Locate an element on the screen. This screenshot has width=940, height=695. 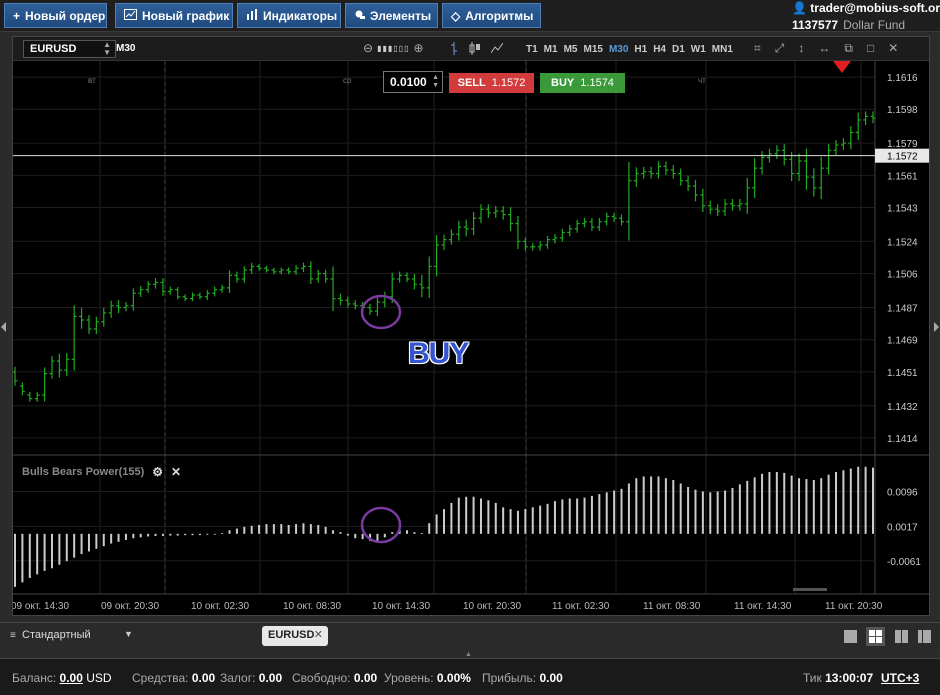
buy-price: 1.1574 is located at coordinates (597, 83).